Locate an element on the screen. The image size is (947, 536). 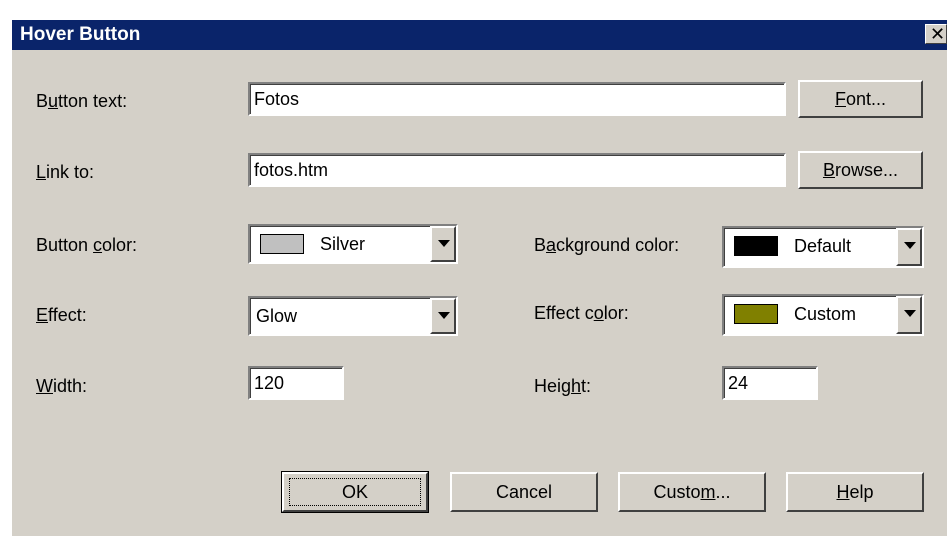
effect-color-swatch is located at coordinates (756, 314).